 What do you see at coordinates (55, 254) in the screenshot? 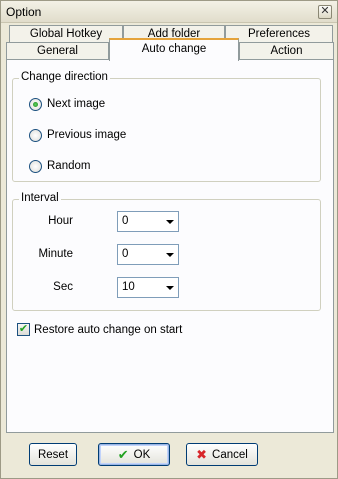
I see `minute-label: Minute` at bounding box center [55, 254].